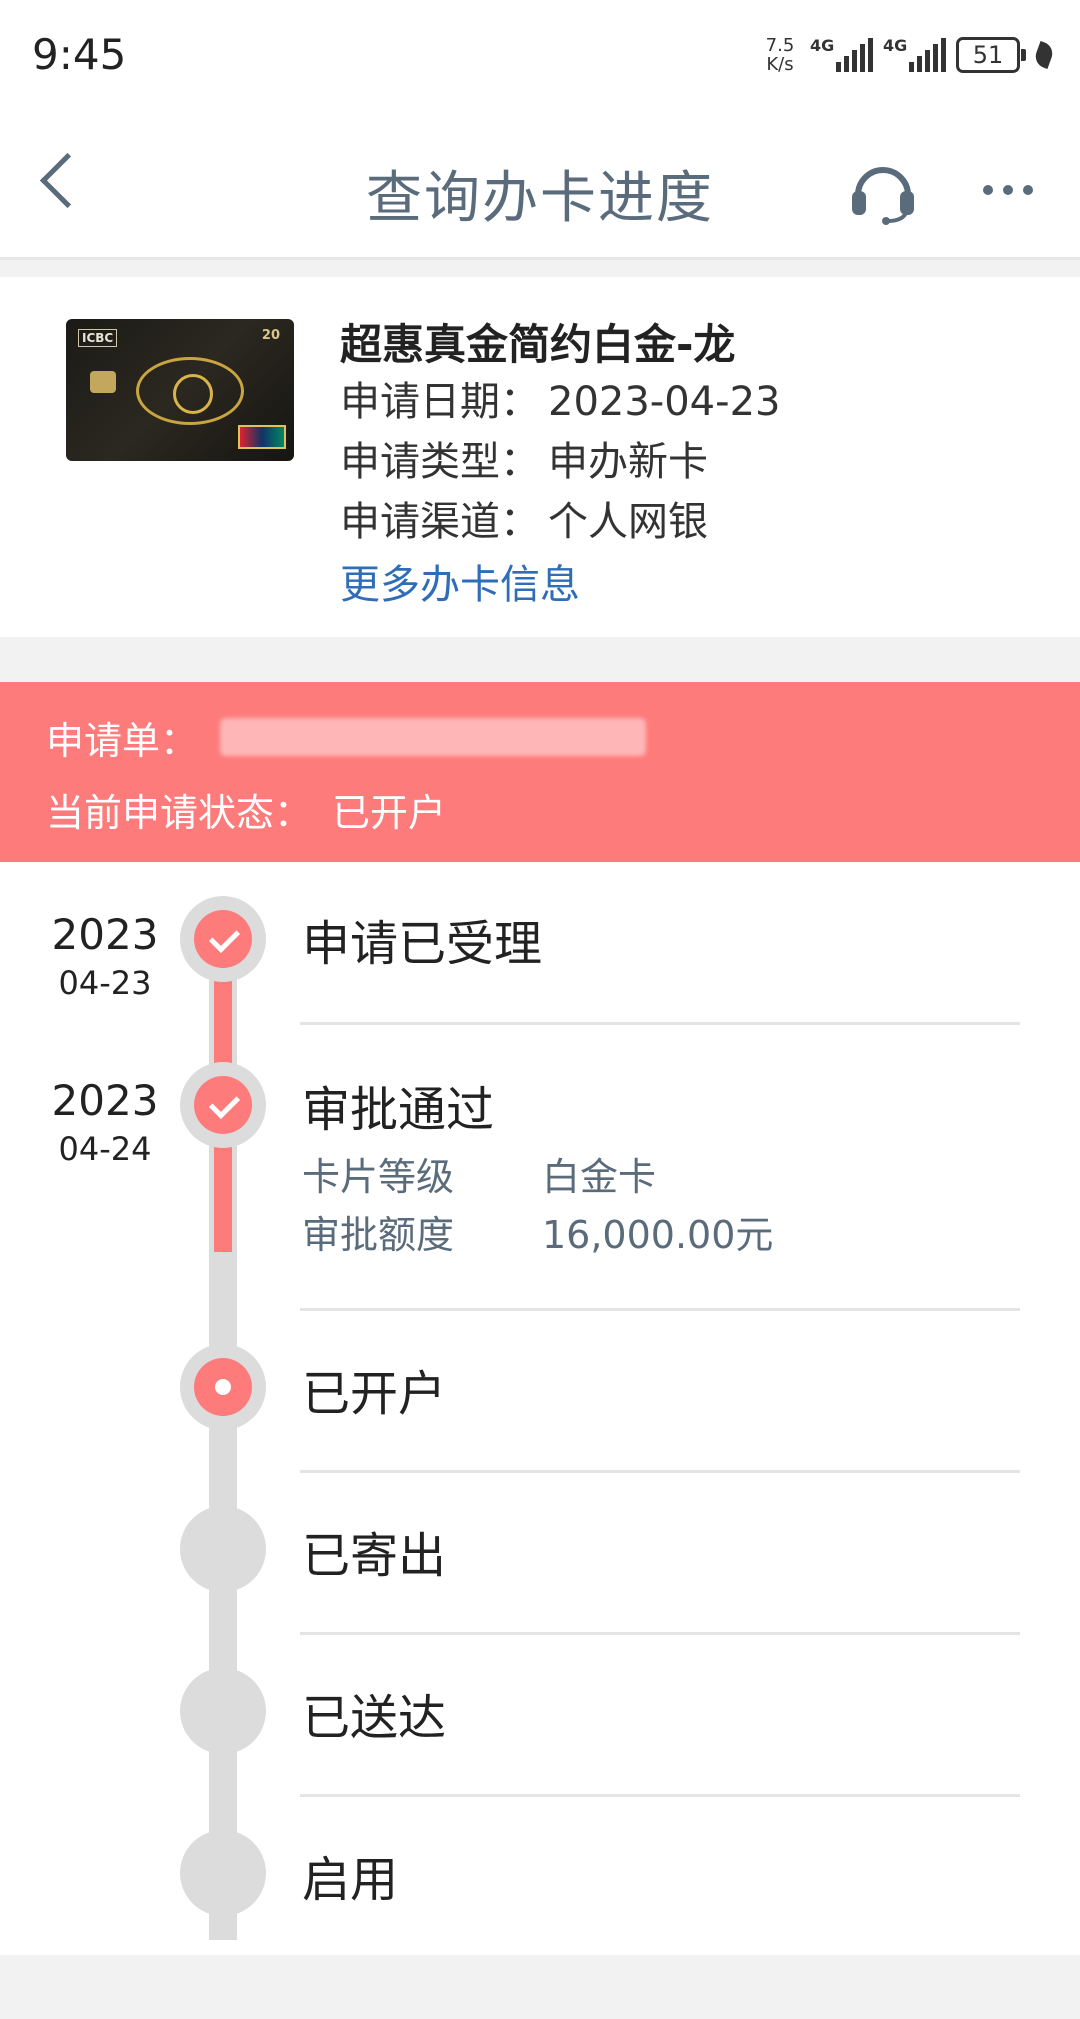 The width and height of the screenshot is (1080, 2019). Describe the element at coordinates (991, 55) in the screenshot. I see `battery-icon: 51` at that location.